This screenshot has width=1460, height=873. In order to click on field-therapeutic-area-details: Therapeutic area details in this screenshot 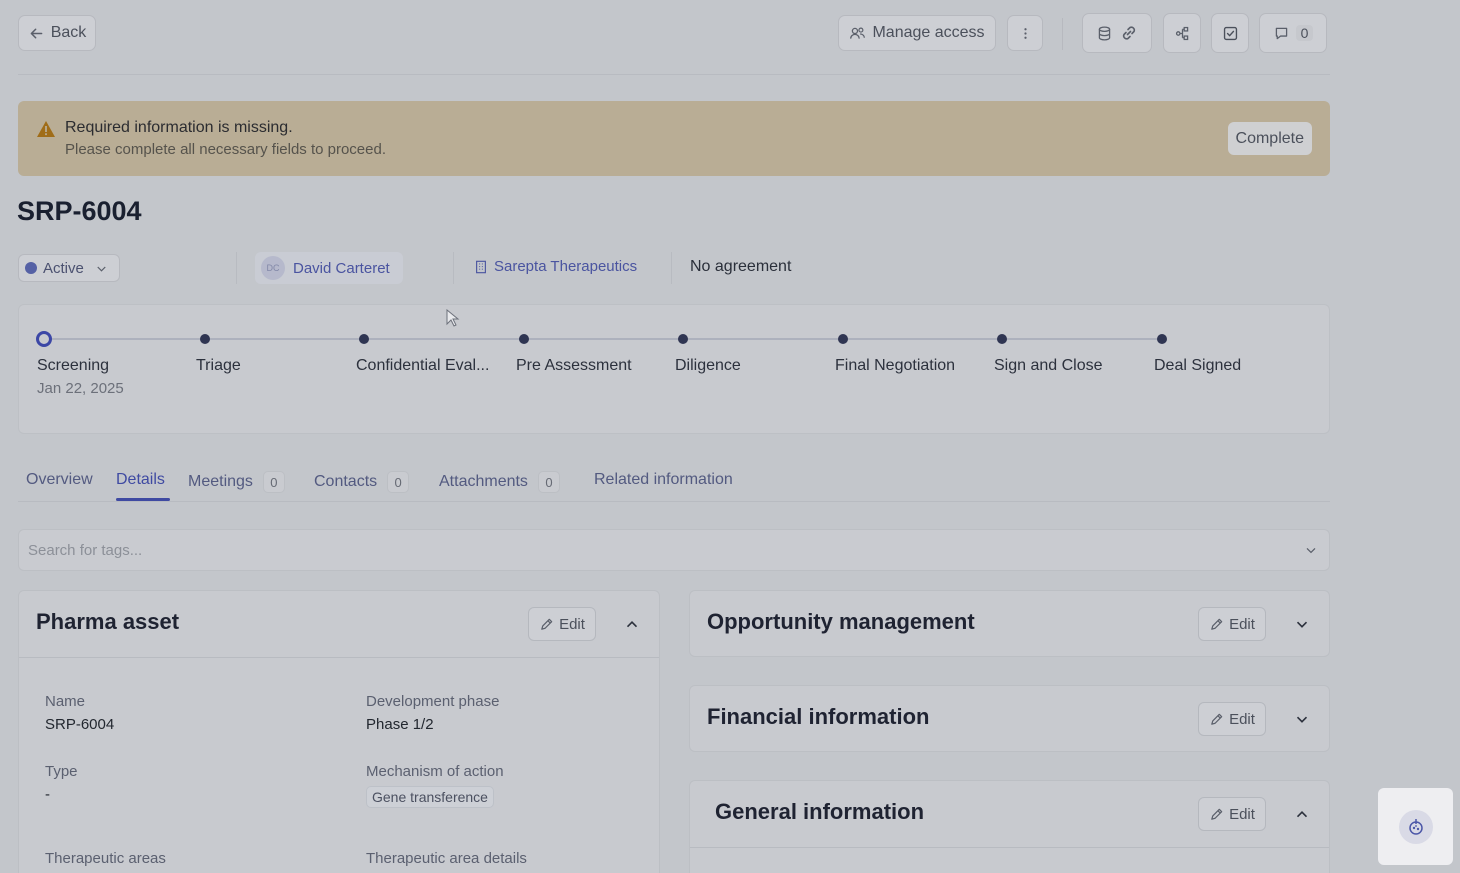, I will do `click(446, 861)`.